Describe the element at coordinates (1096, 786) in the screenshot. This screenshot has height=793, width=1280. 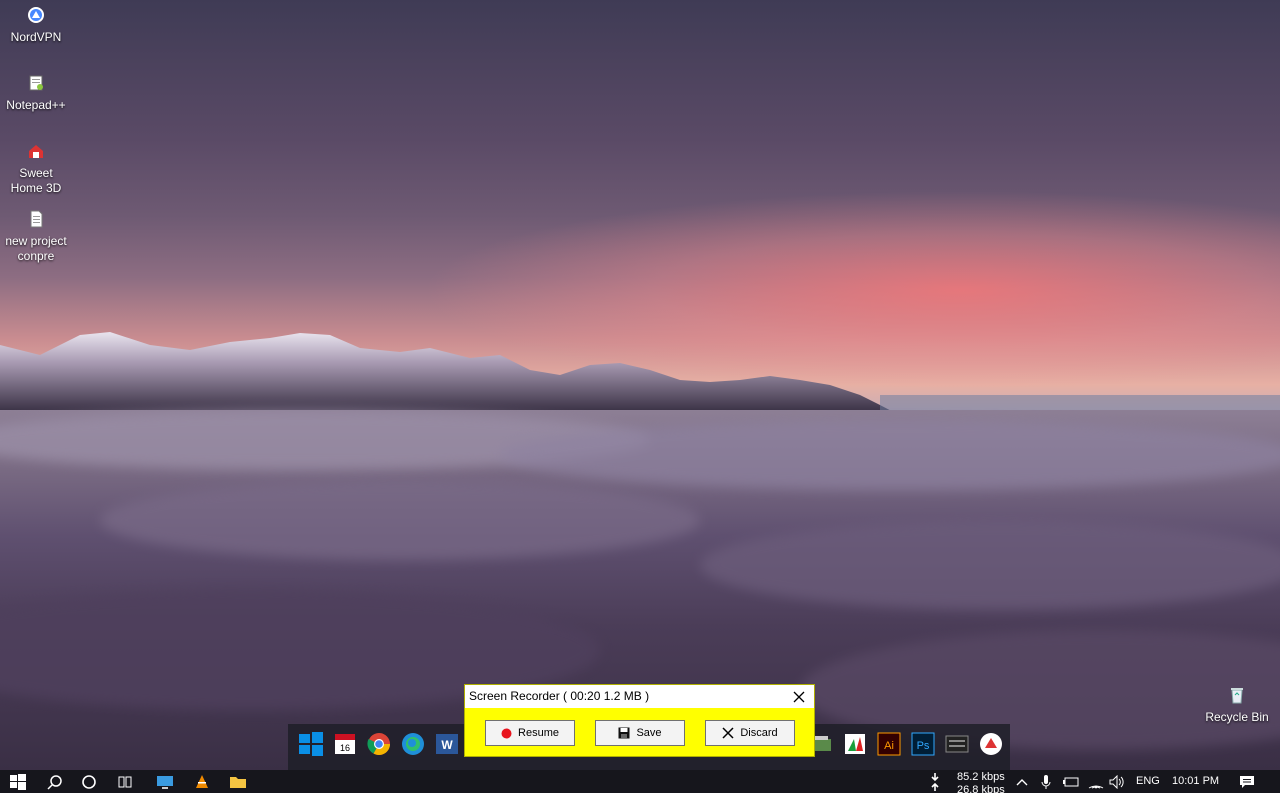
I see `wifi-icon` at that location.